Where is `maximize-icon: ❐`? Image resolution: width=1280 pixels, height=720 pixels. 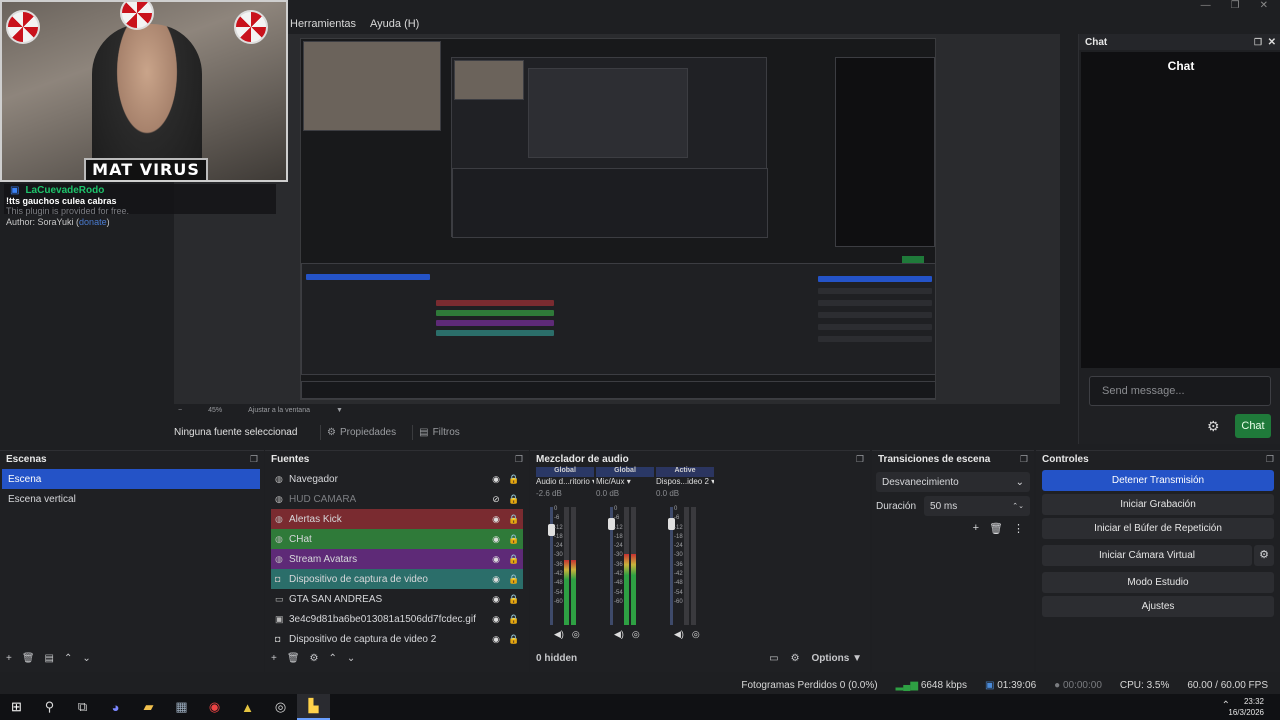 maximize-icon: ❐ is located at coordinates (1235, 7).